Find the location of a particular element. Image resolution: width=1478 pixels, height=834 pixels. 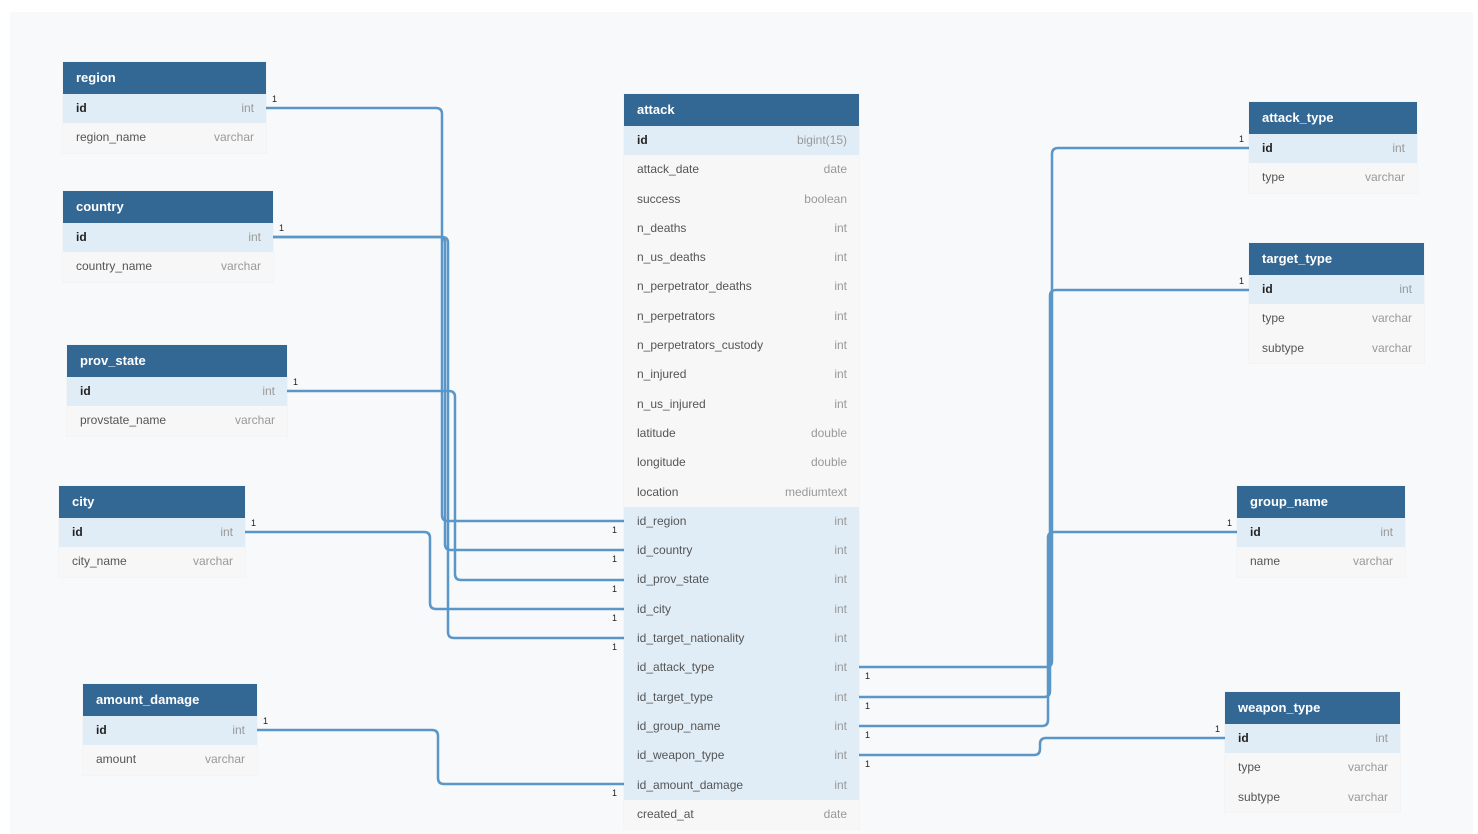

column-row: success boolean is located at coordinates (741, 199).